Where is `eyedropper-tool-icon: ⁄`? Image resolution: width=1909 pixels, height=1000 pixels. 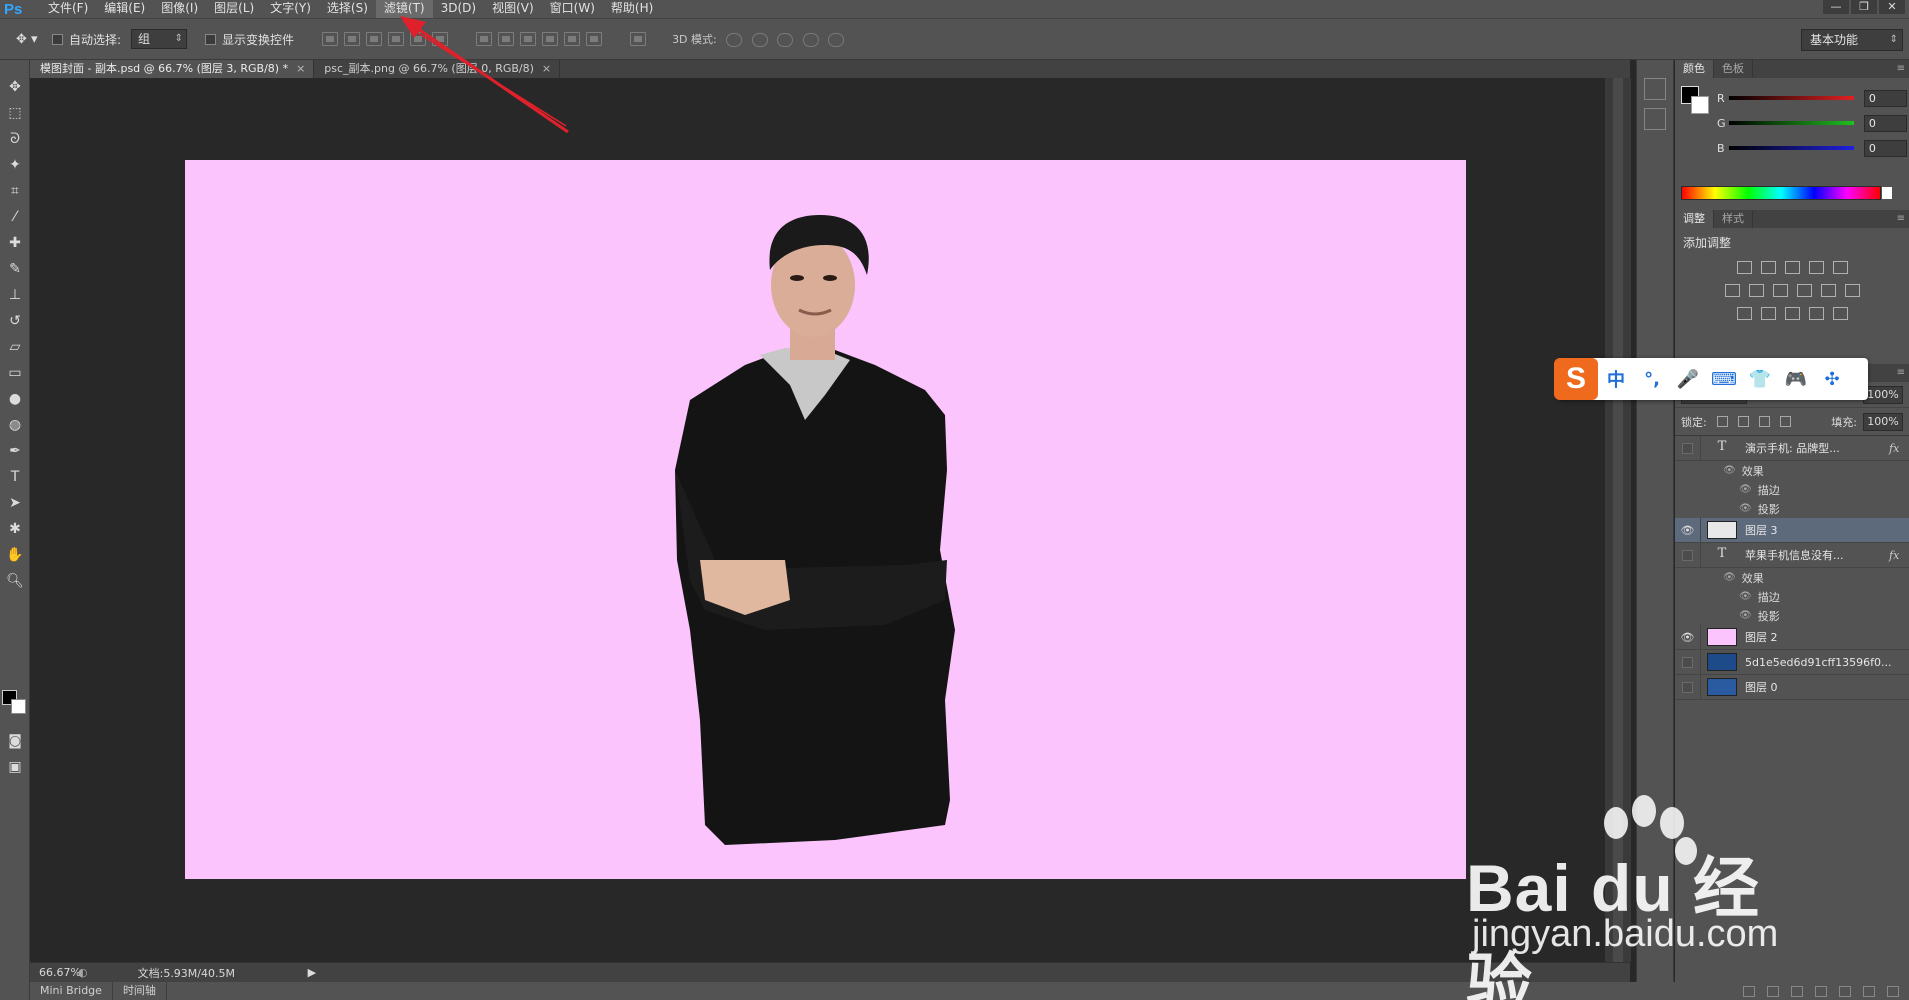 eyedropper-tool-icon: ⁄ is located at coordinates (15, 217).